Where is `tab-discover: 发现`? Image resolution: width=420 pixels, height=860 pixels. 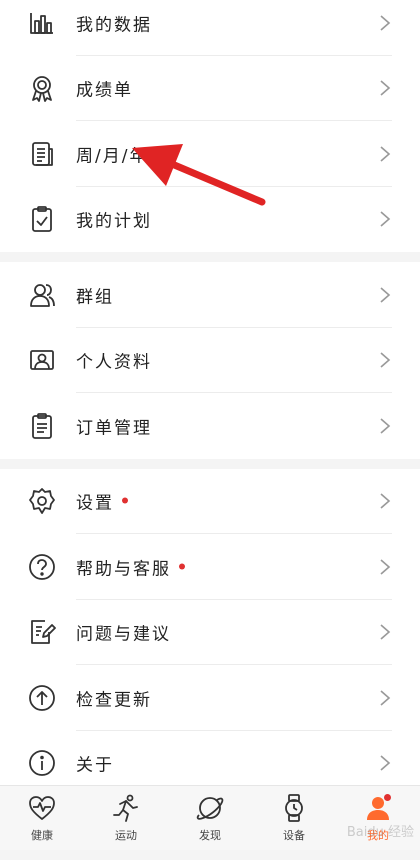 tab-discover: 发现 is located at coordinates (210, 818).